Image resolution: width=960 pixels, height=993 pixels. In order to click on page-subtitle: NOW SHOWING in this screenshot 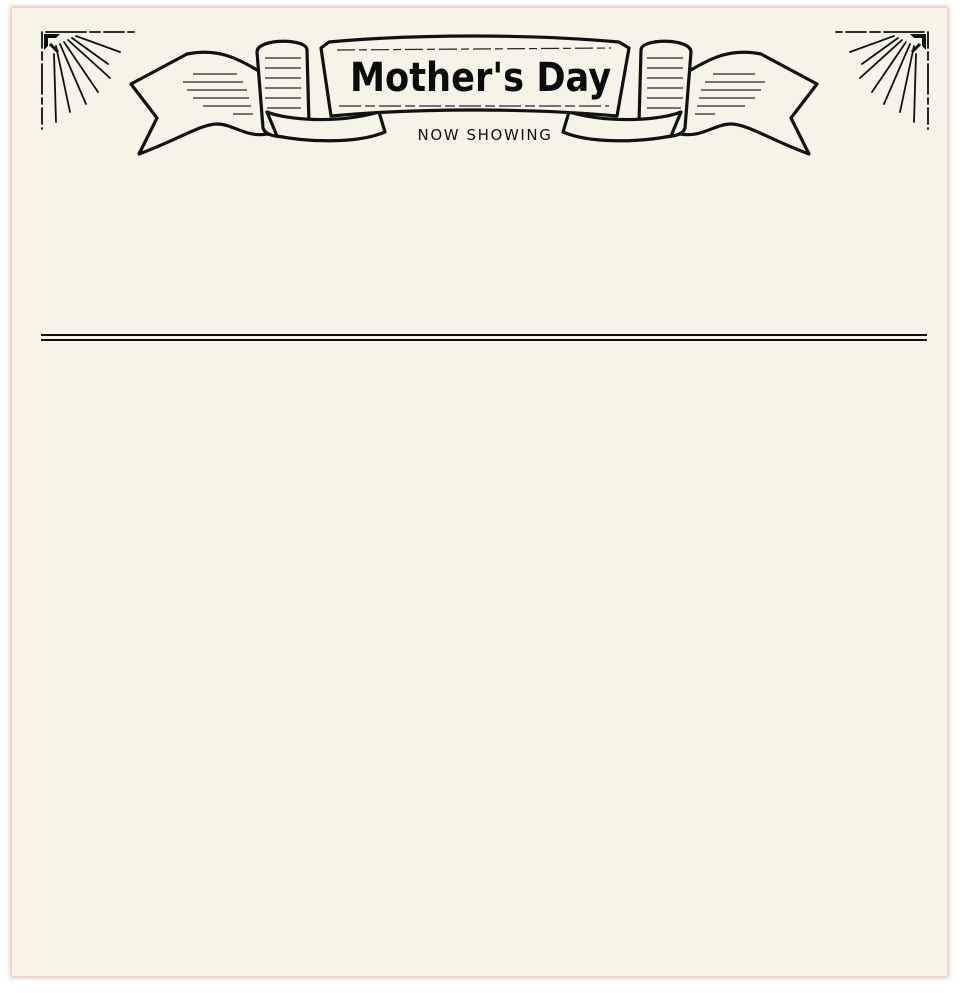, I will do `click(485, 135)`.